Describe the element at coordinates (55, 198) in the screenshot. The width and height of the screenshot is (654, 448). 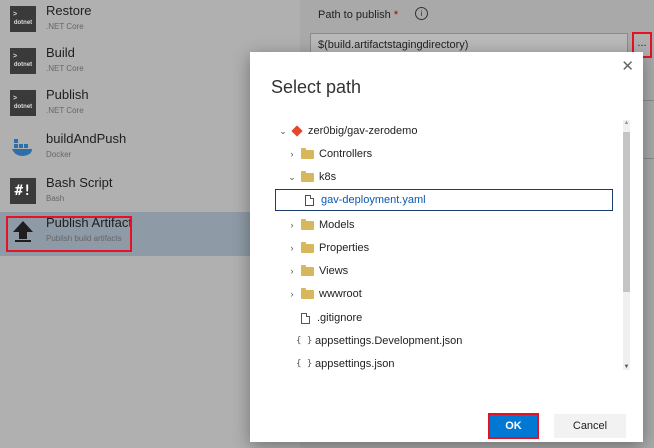
I see `task-subtitle: Bash` at that location.